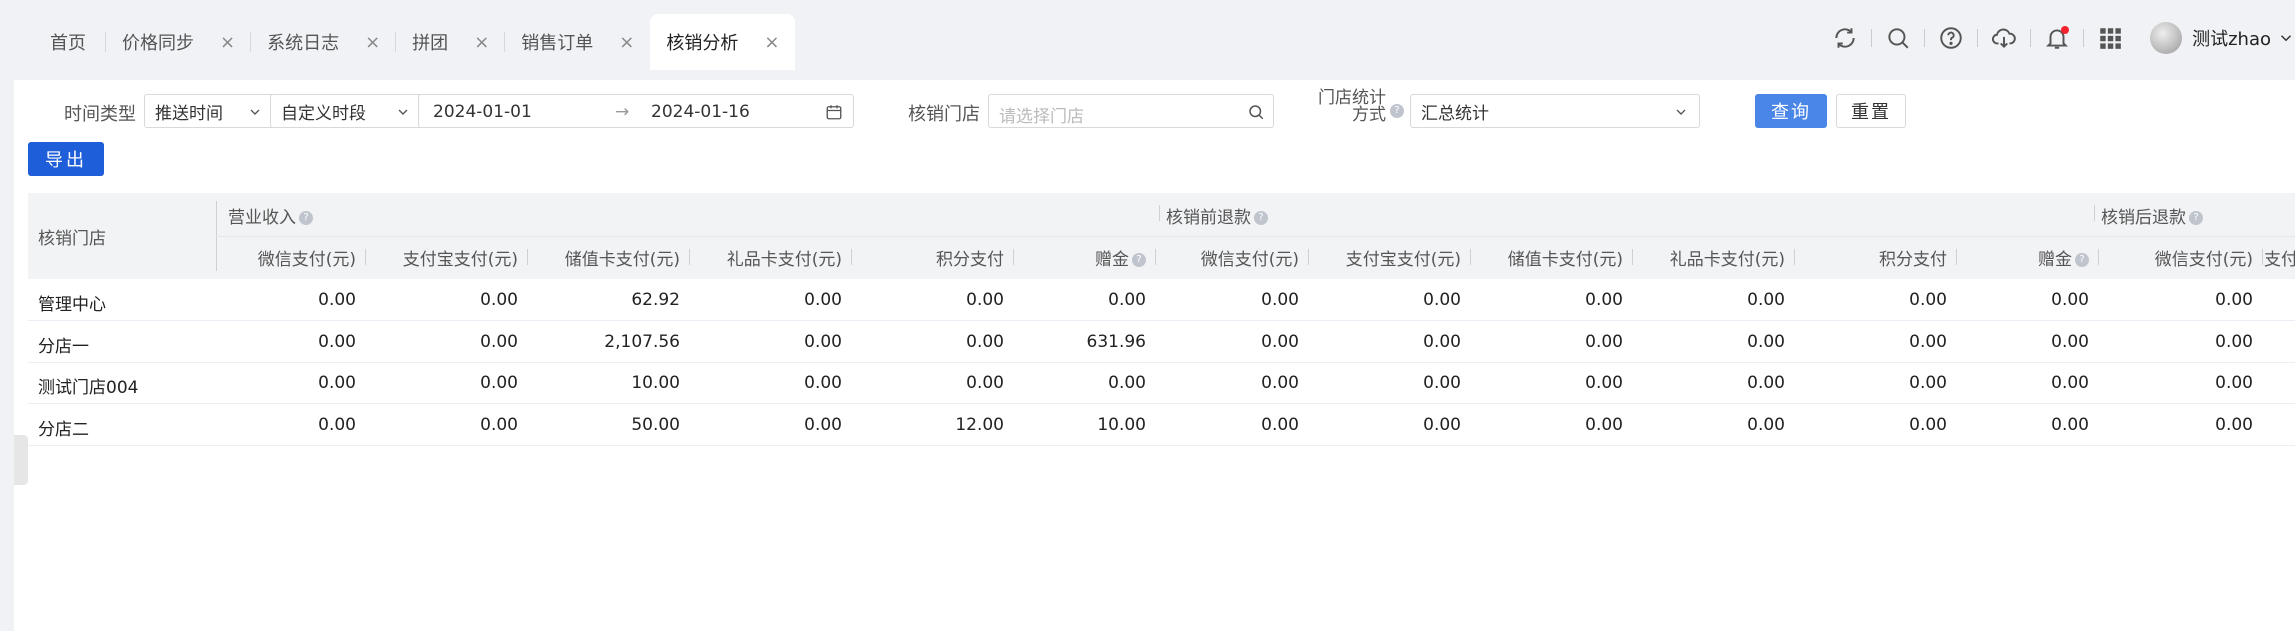 The height and width of the screenshot is (631, 2295). What do you see at coordinates (700, 112) in the screenshot?
I see `date-end: 2024-01-16` at bounding box center [700, 112].